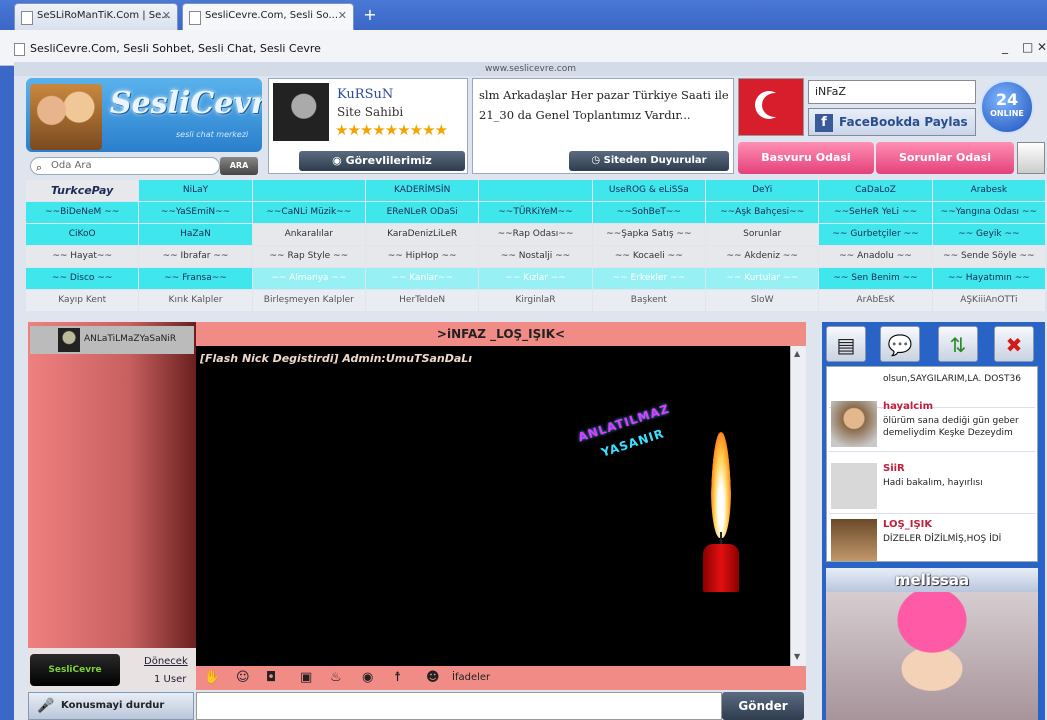  What do you see at coordinates (422, 300) in the screenshot?
I see `room-link: HerTeldeN` at bounding box center [422, 300].